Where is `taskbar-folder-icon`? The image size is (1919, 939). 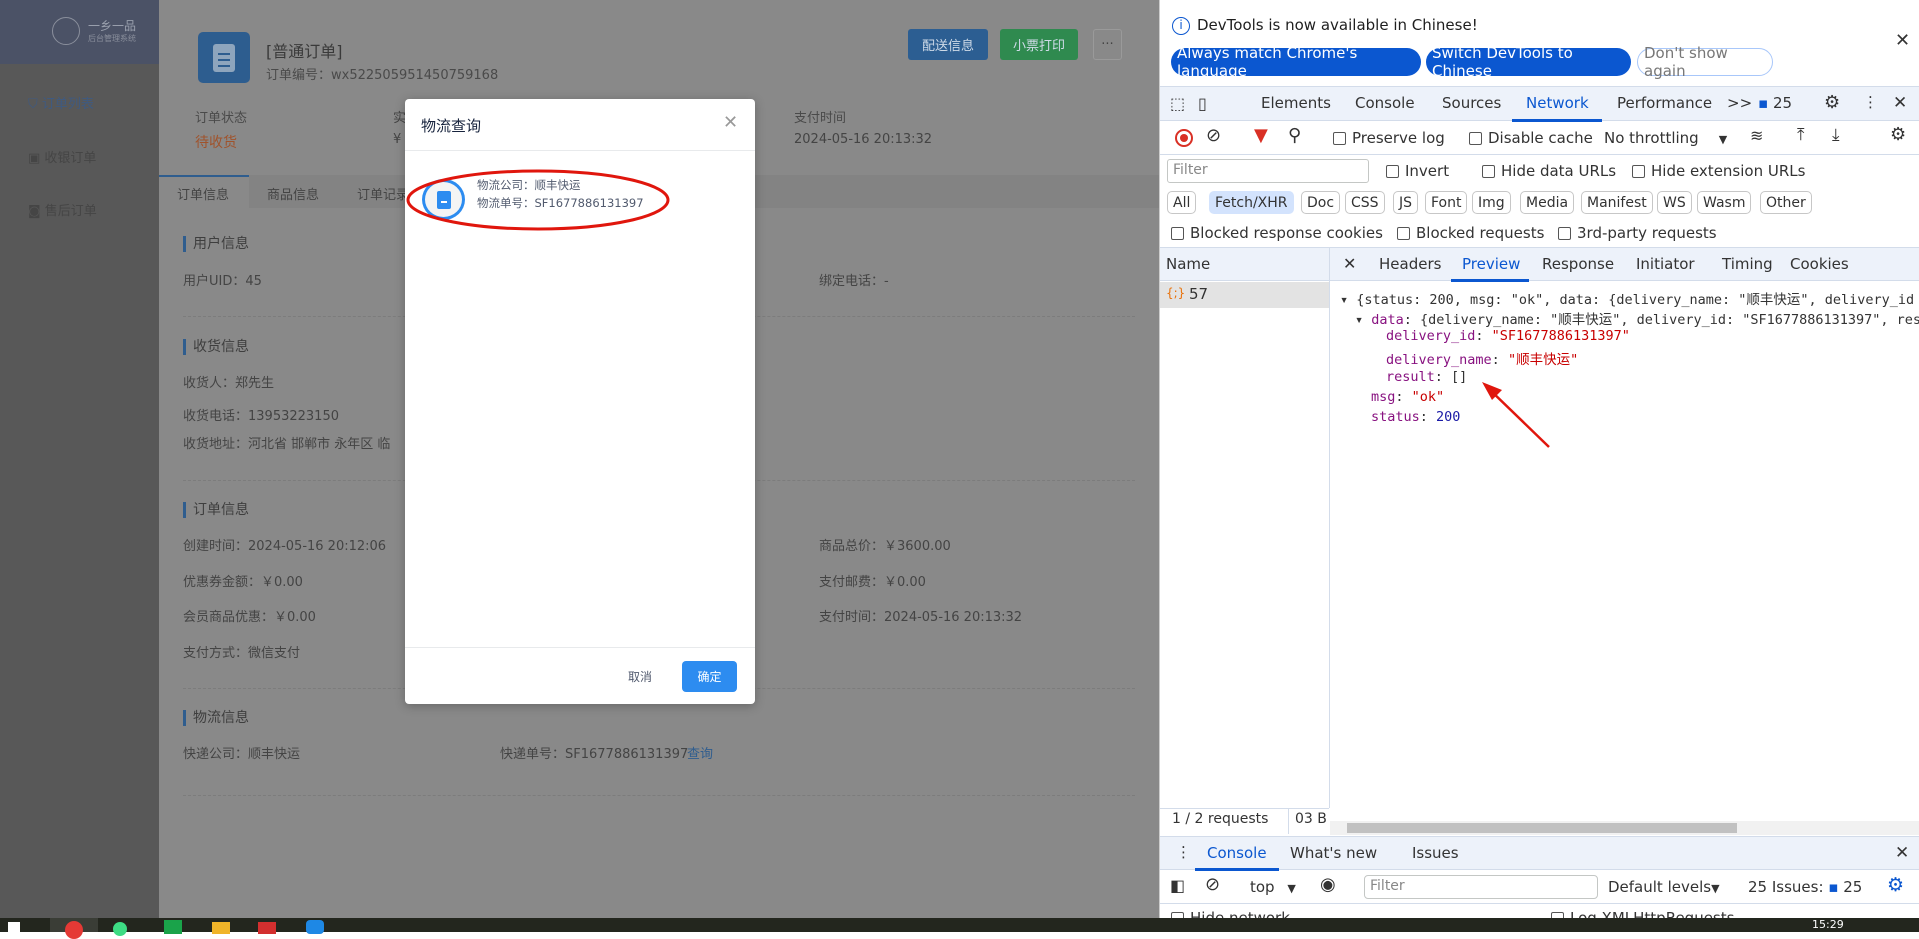
taskbar-folder-icon is located at coordinates (221, 928).